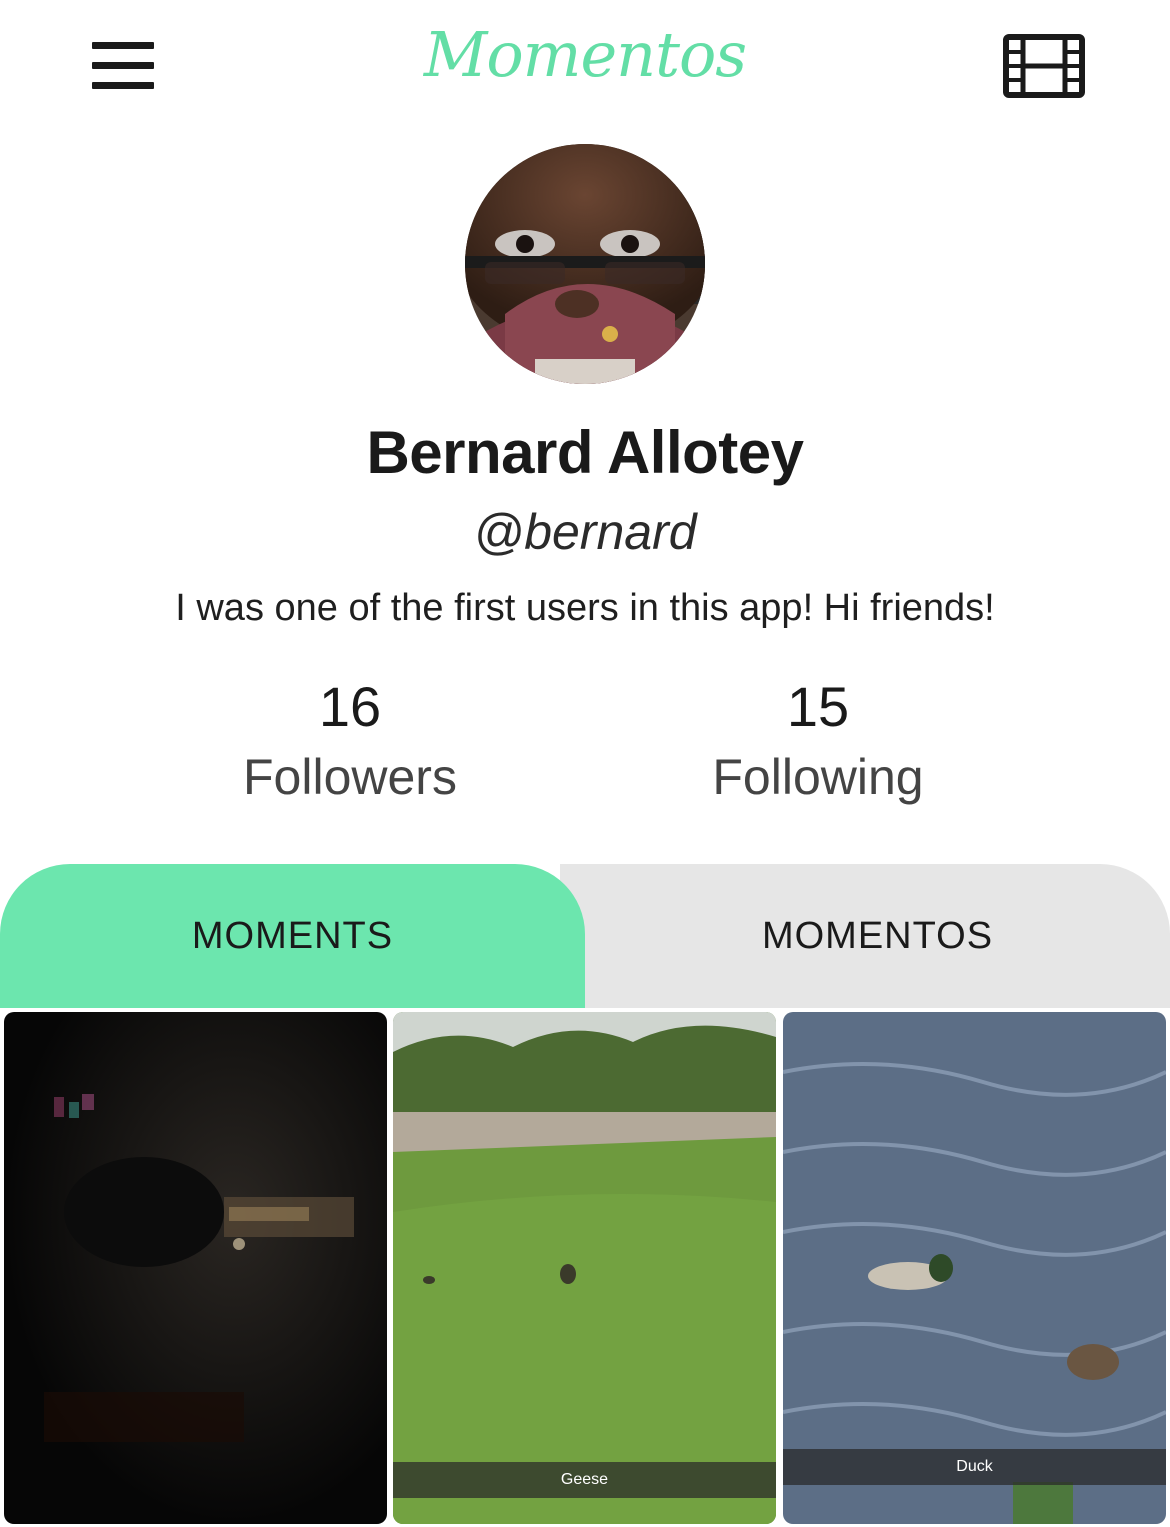  Describe the element at coordinates (1044, 66) in the screenshot. I see `film-strip-icon` at that location.